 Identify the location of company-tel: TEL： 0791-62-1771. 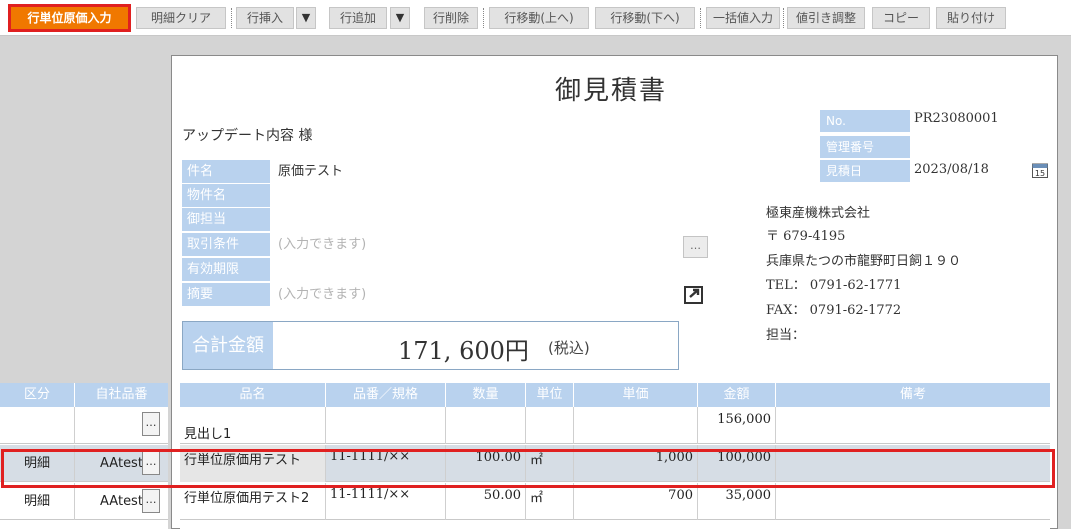
(834, 285).